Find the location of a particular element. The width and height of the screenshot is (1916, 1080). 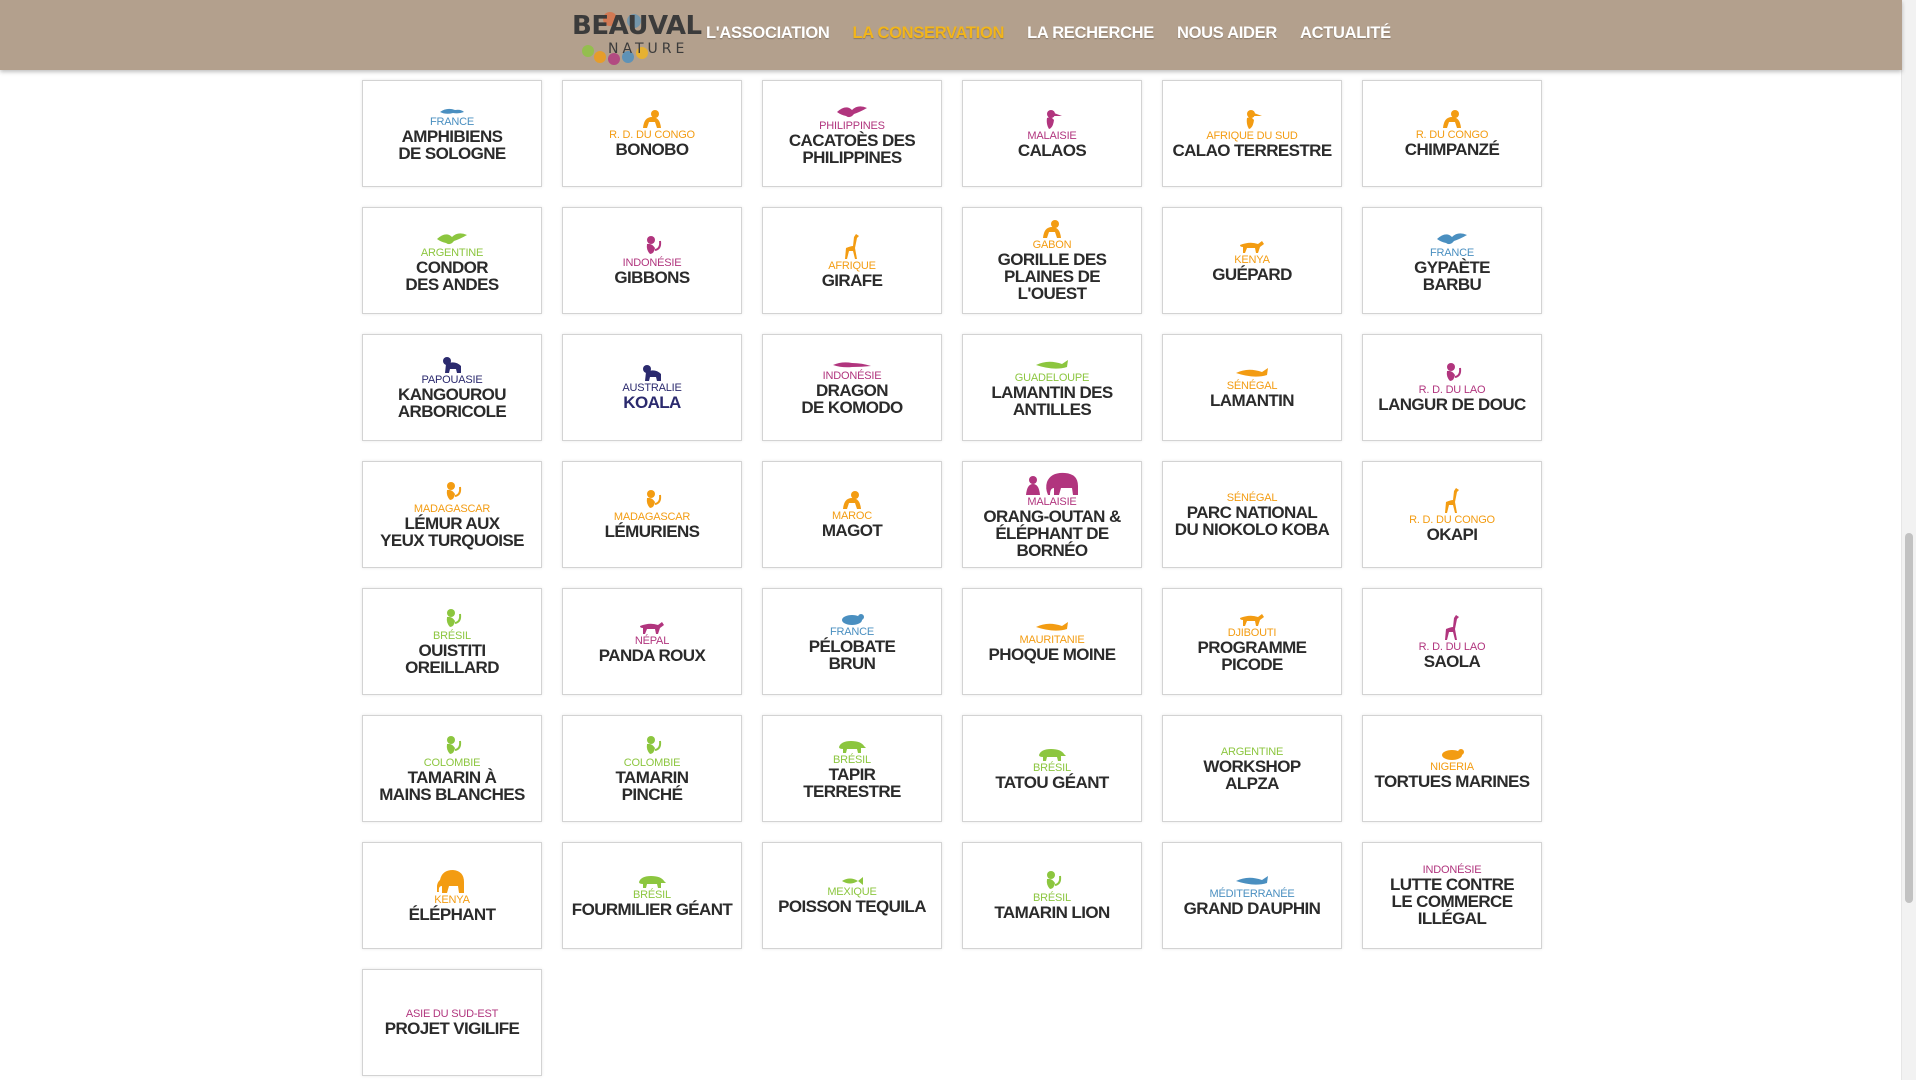

program-title: SAOLA is located at coordinates (1452, 661).